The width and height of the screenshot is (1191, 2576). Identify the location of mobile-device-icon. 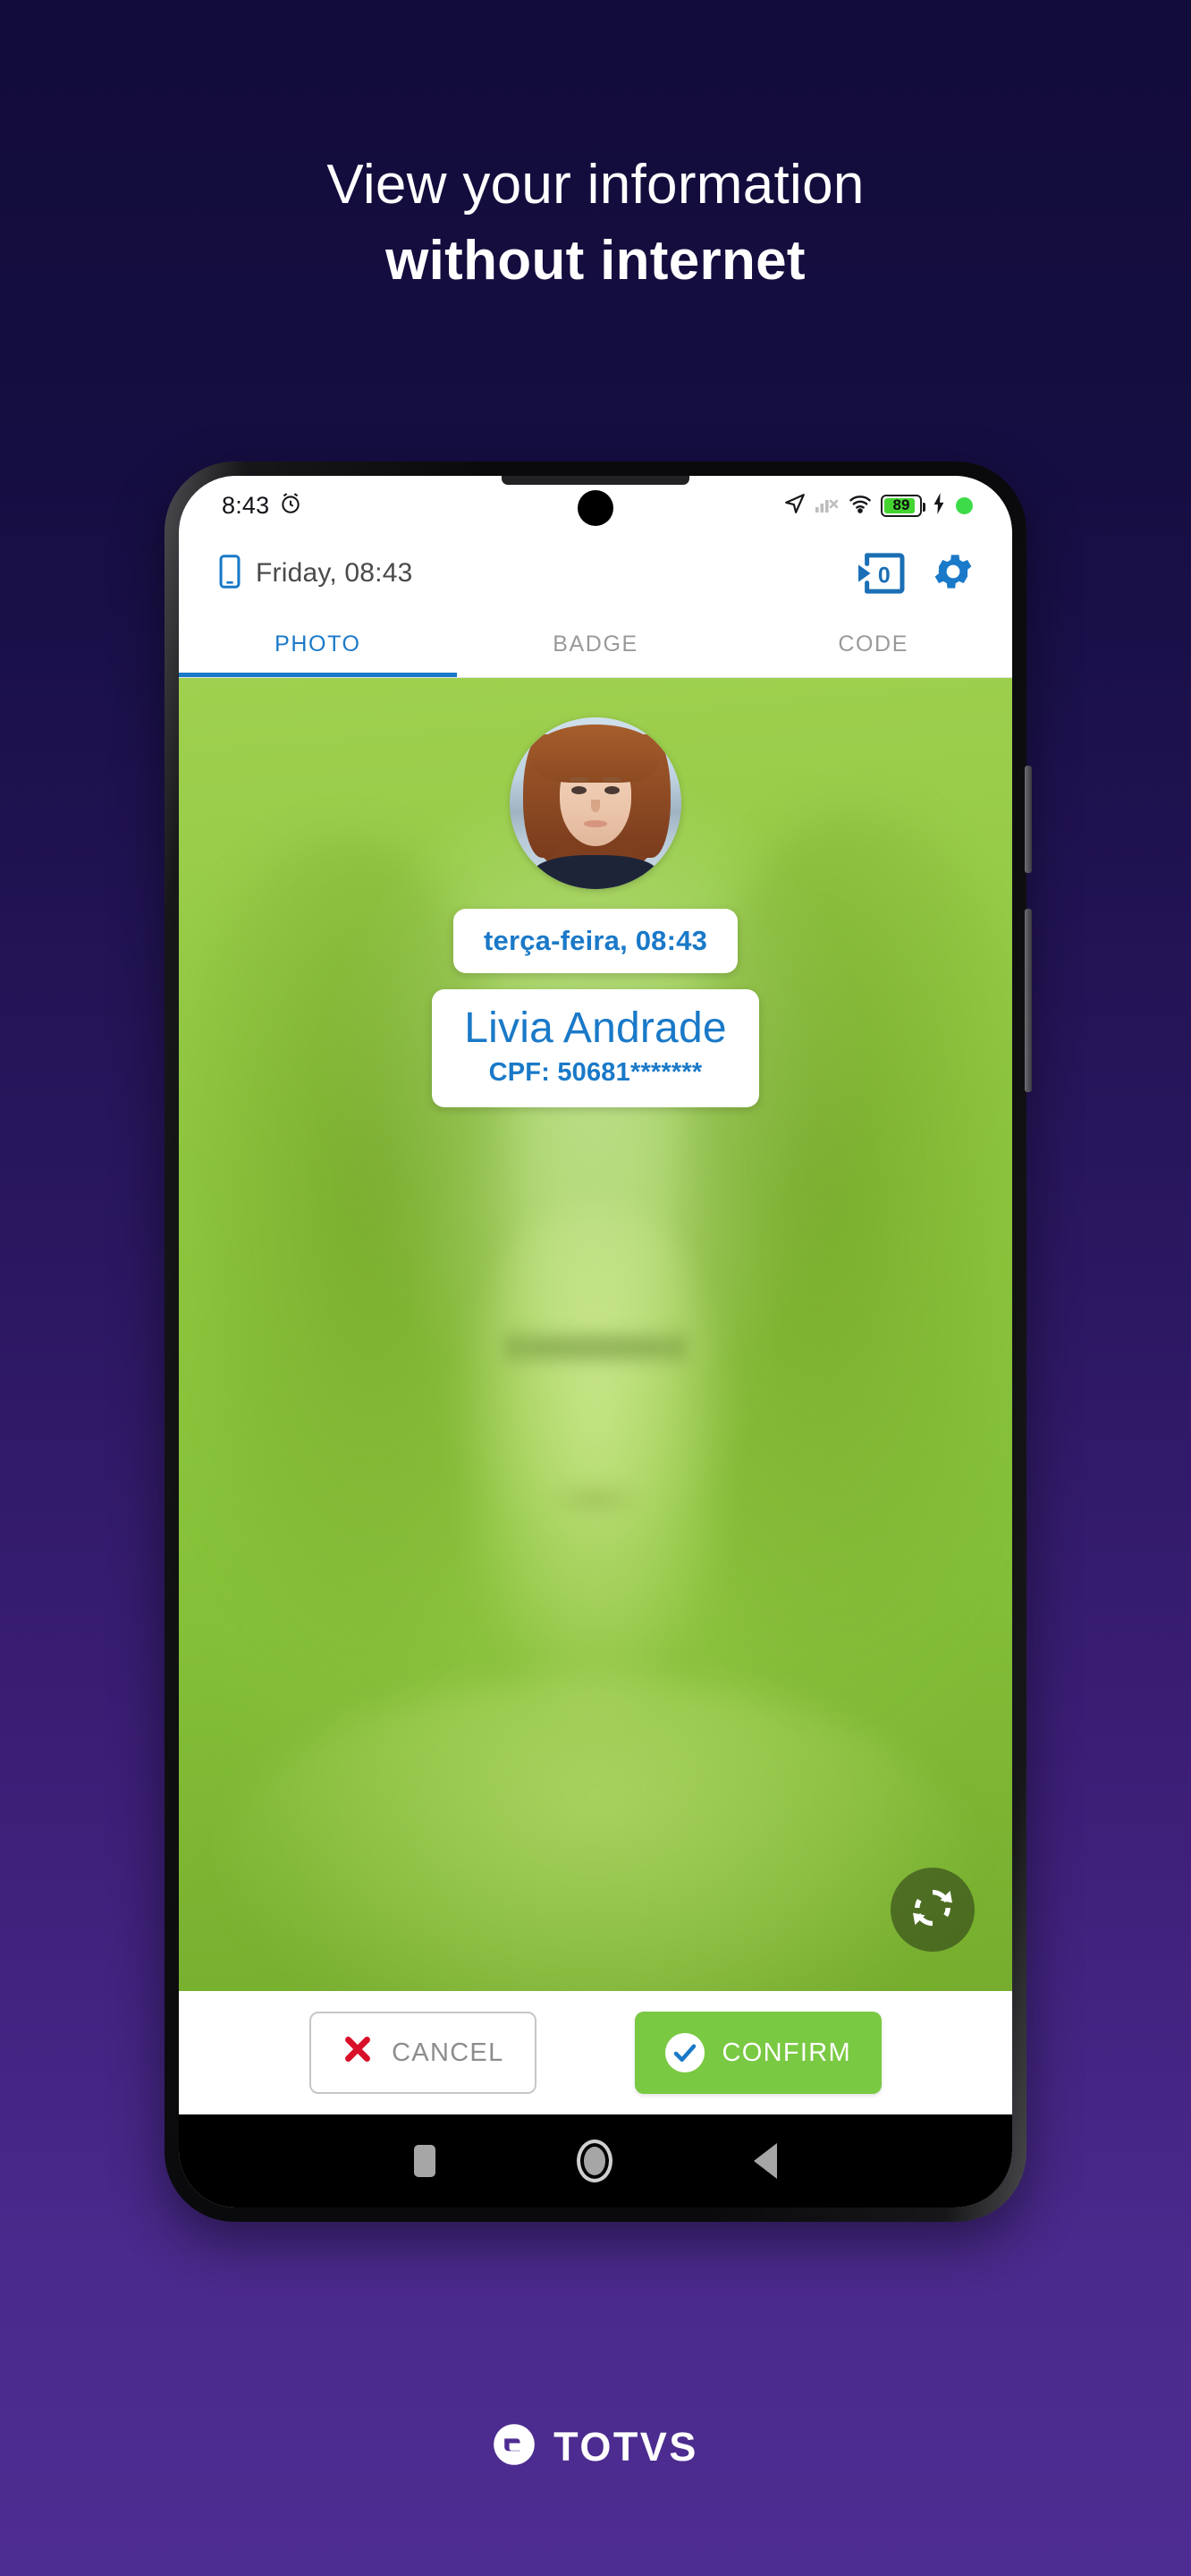
(229, 573).